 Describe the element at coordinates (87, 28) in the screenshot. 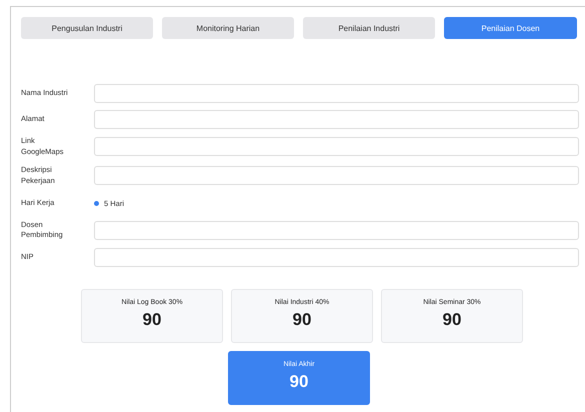

I see `tab: Pengusulan Industri` at that location.